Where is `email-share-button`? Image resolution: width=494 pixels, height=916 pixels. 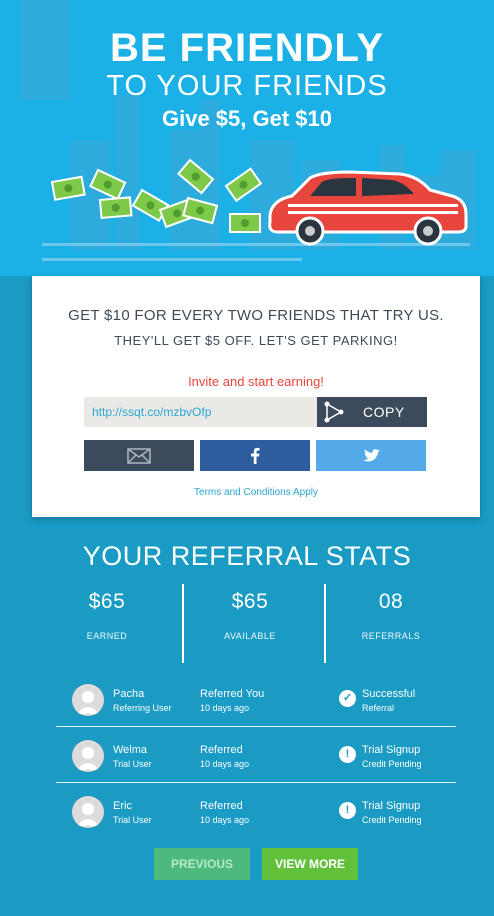
email-share-button is located at coordinates (139, 455).